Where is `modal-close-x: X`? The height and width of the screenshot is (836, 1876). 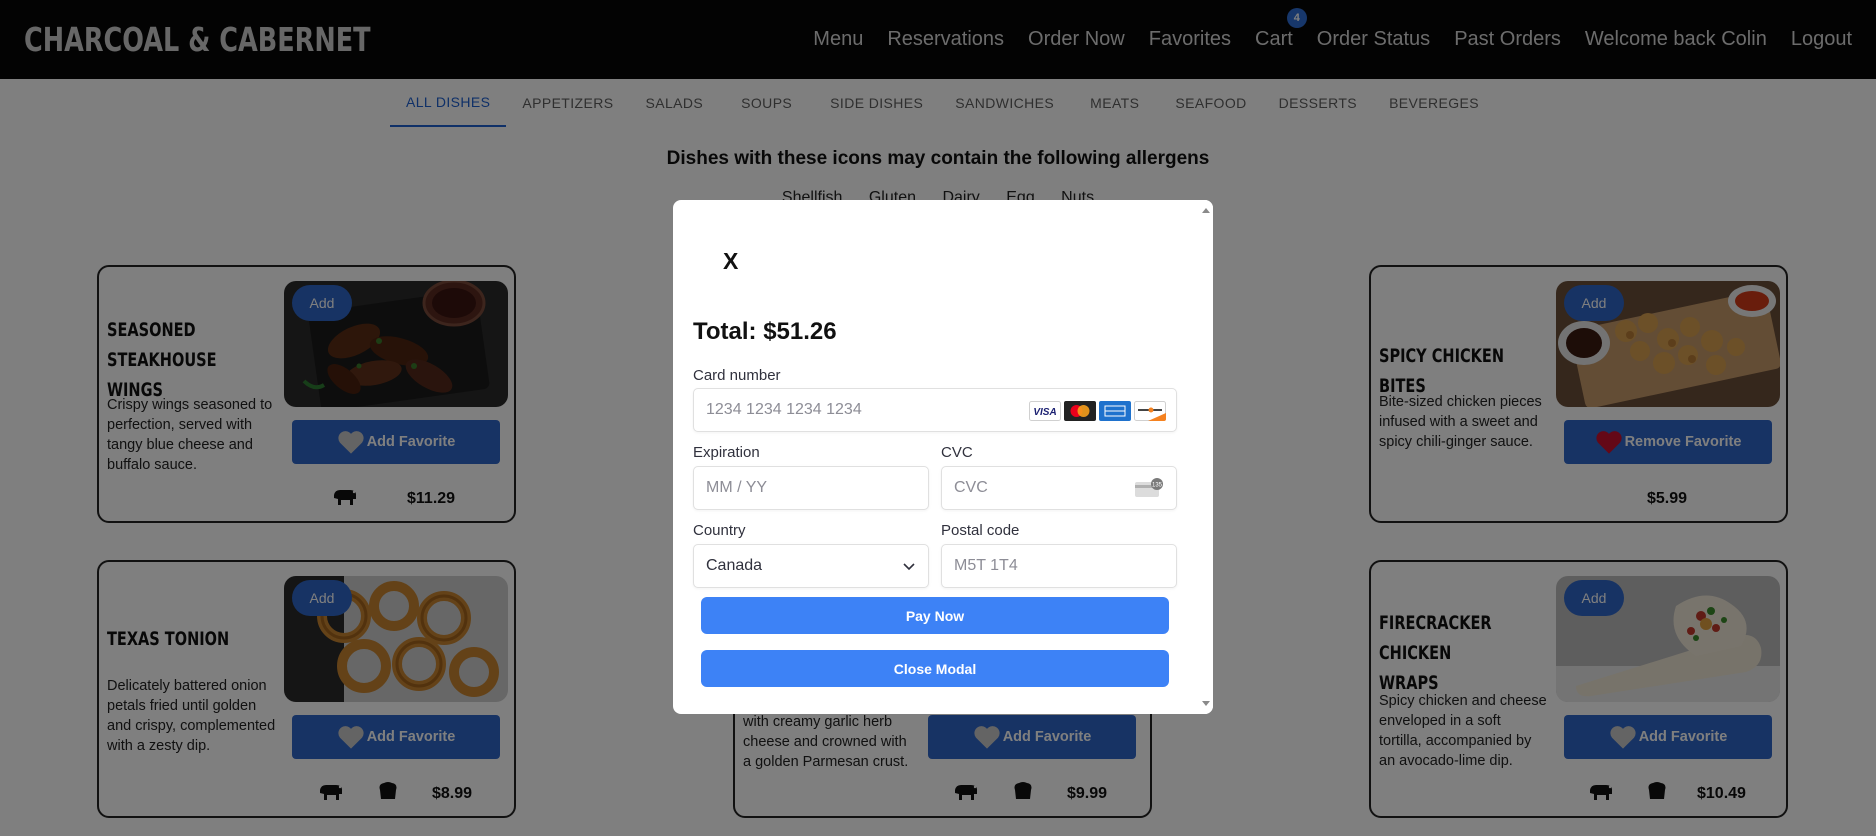
modal-close-x: X is located at coordinates (730, 261).